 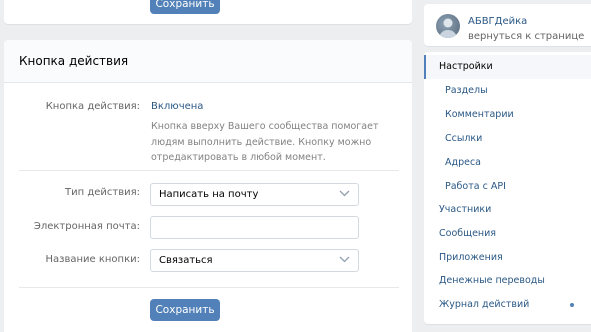 What do you see at coordinates (526, 36) in the screenshot?
I see `back-to-page-link: вернуться к странице` at bounding box center [526, 36].